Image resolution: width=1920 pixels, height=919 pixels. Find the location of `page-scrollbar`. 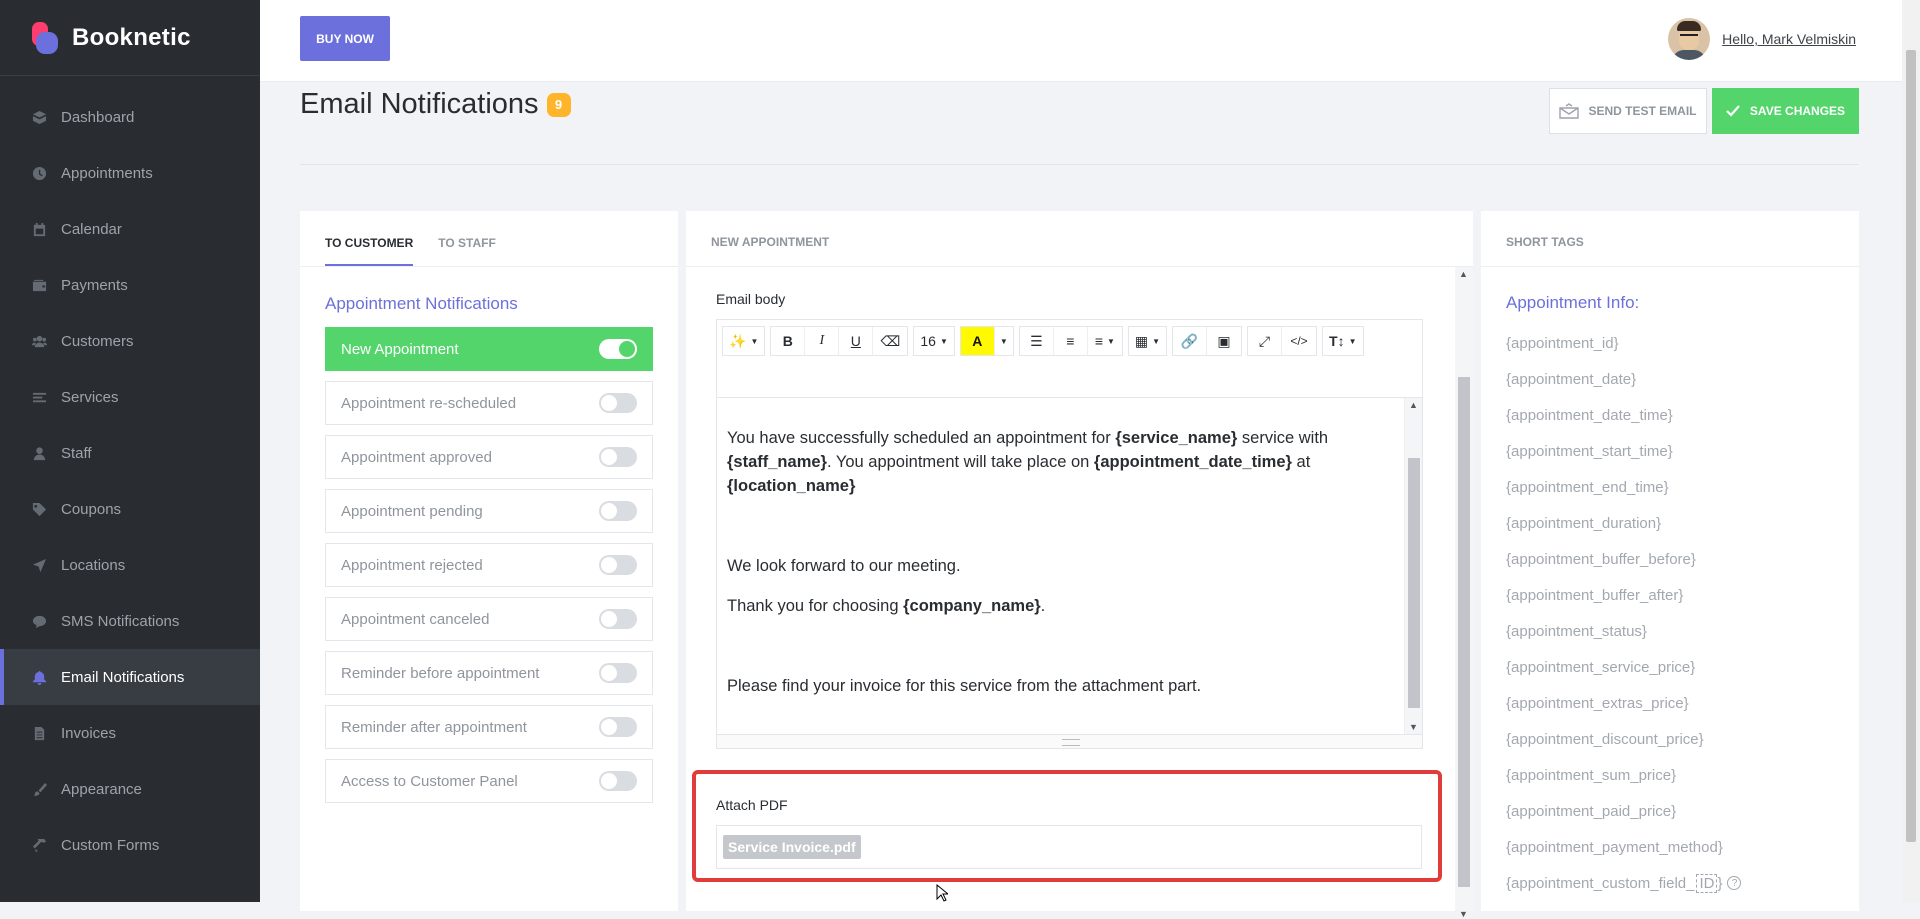

page-scrollbar is located at coordinates (1911, 451).